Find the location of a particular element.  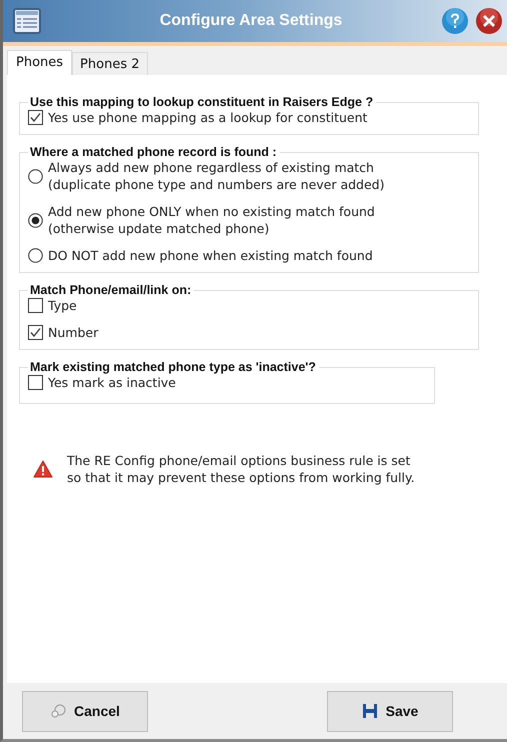

tab: Phones 2 is located at coordinates (110, 63).